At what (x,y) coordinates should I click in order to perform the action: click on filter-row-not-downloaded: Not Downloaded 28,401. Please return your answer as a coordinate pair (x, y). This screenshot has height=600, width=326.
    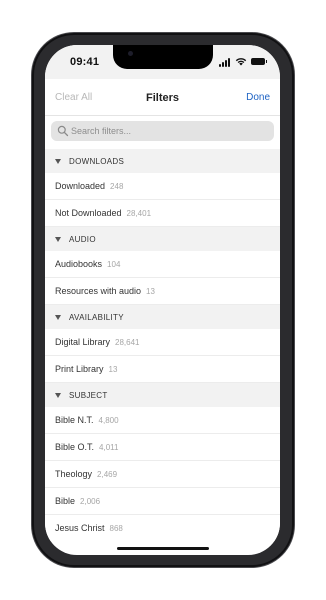
    Looking at the image, I should click on (162, 213).